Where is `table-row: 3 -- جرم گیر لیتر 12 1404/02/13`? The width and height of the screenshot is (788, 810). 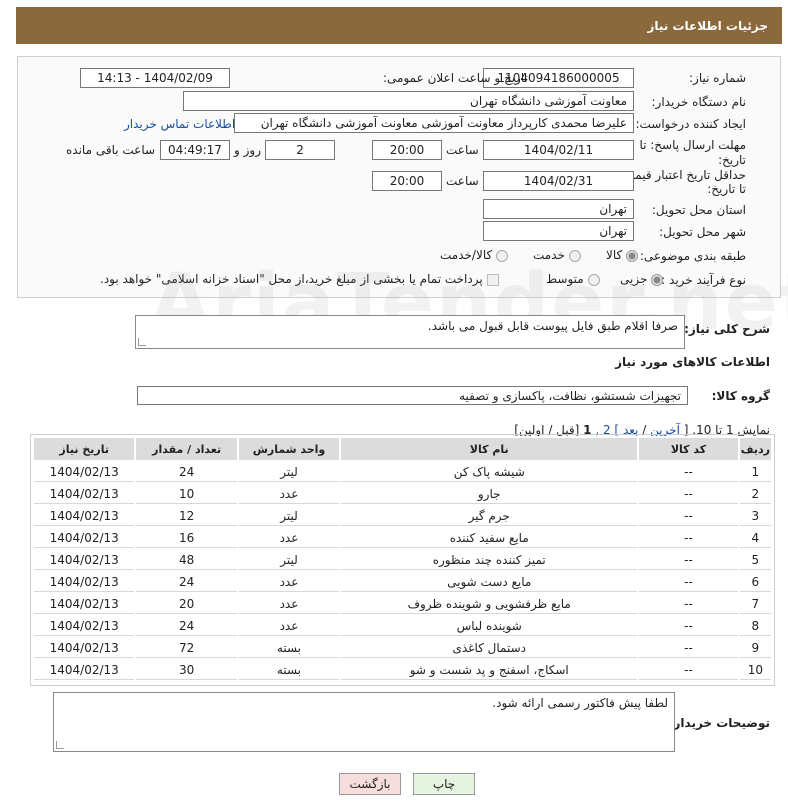
table-row: 3 -- جرم گیر لیتر 12 1404/02/13 is located at coordinates (402, 516).